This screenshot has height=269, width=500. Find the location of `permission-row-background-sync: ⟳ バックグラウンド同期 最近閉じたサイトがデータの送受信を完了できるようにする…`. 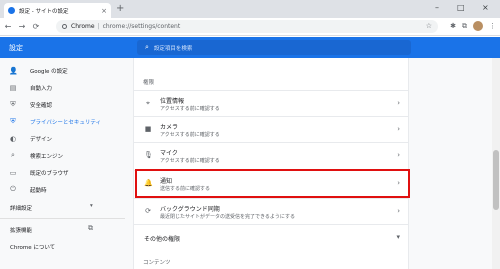

permission-row-background-sync: ⟳ バックグラウンド同期 最近閉じたサイトがデータの送受信を完了できるようにする… is located at coordinates (271, 211).